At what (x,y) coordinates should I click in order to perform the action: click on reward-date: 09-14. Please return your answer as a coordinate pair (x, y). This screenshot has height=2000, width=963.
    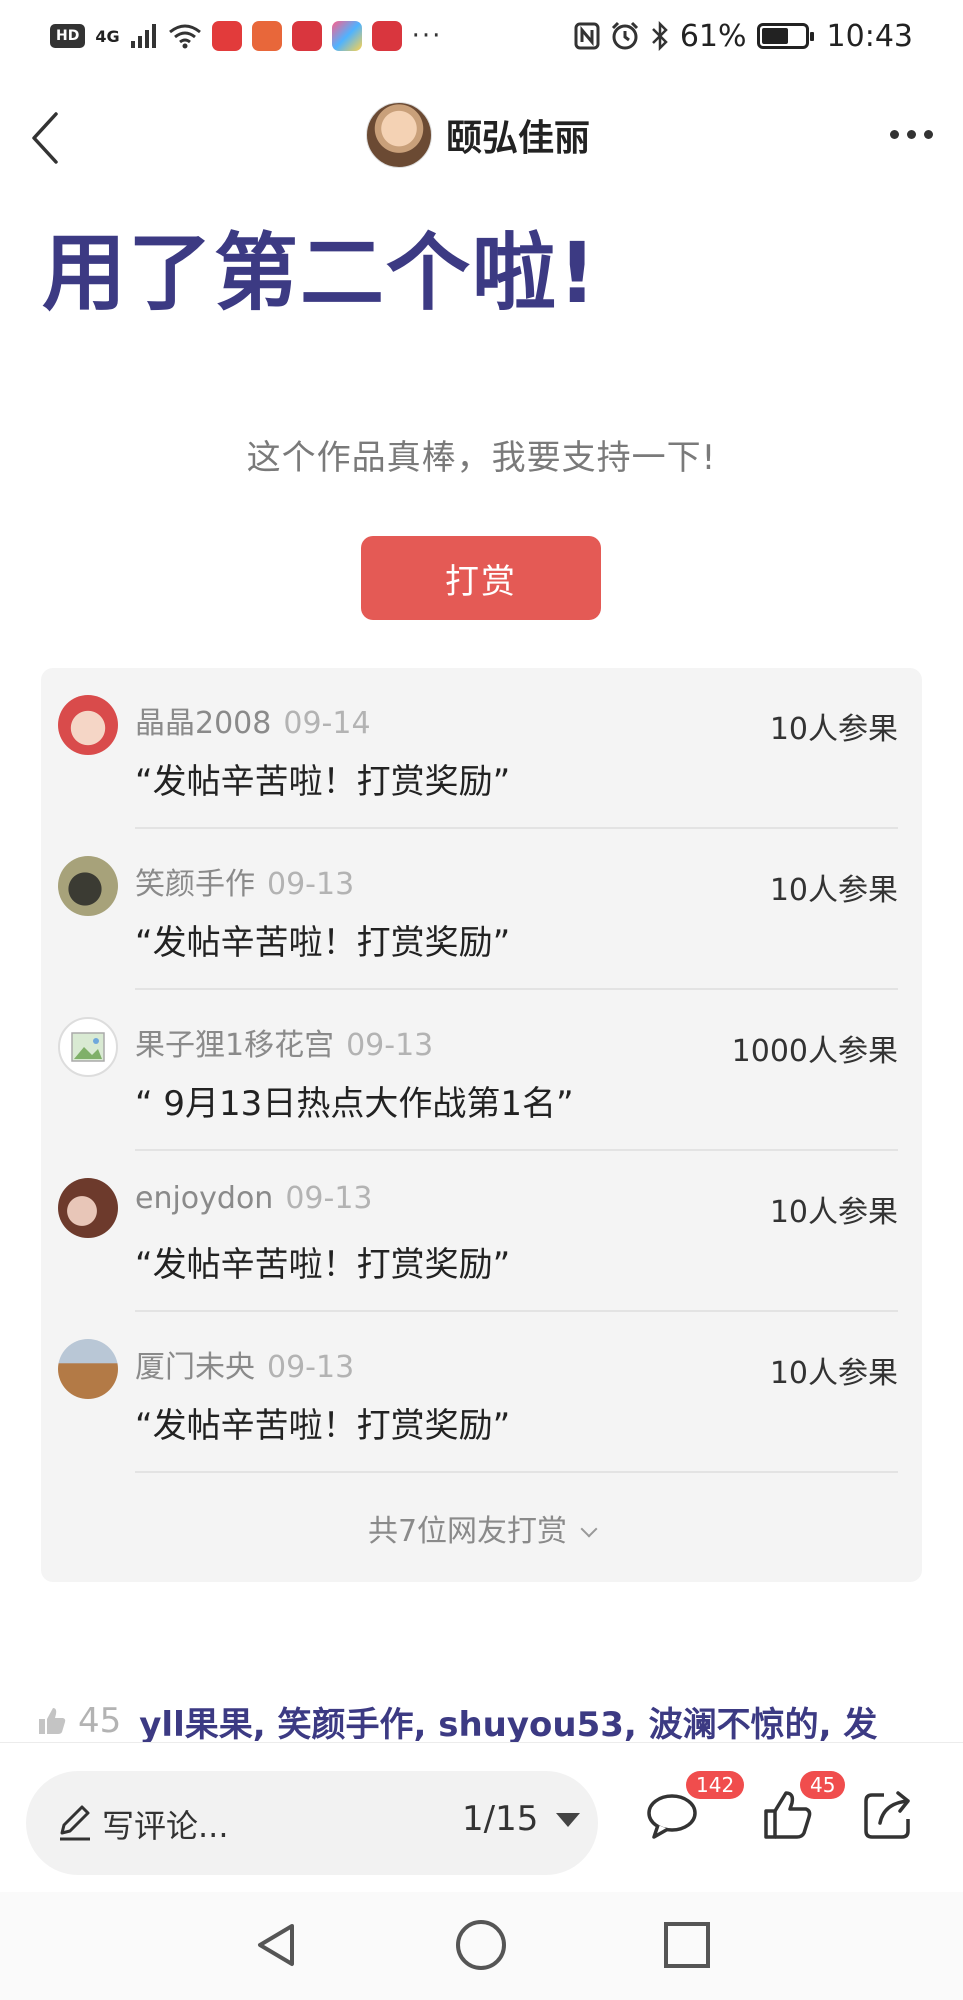
    Looking at the image, I should click on (327, 723).